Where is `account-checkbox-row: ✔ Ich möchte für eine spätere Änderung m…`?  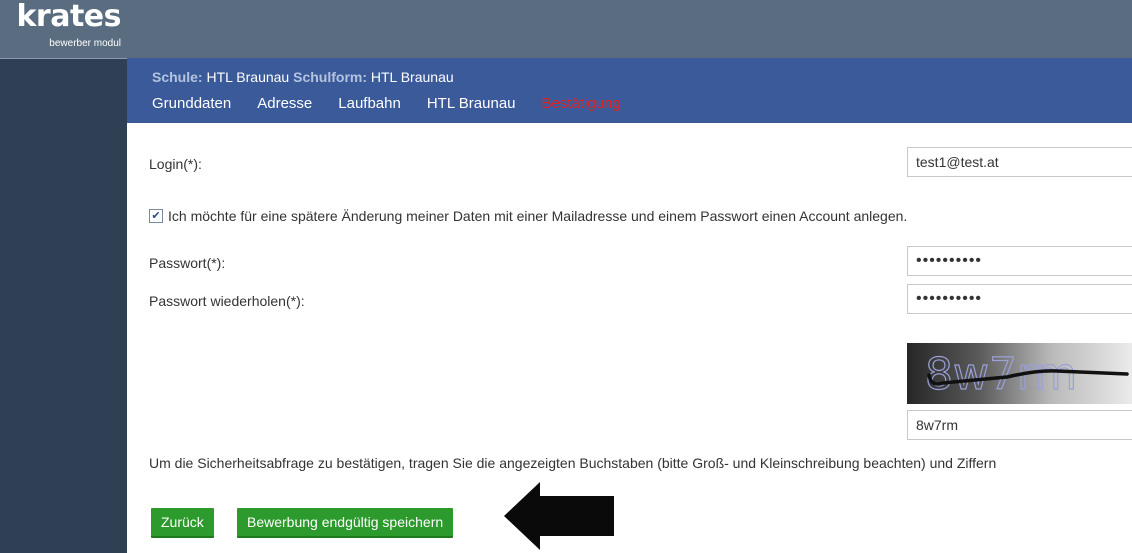 account-checkbox-row: ✔ Ich möchte für eine spätere Änderung m… is located at coordinates (528, 216).